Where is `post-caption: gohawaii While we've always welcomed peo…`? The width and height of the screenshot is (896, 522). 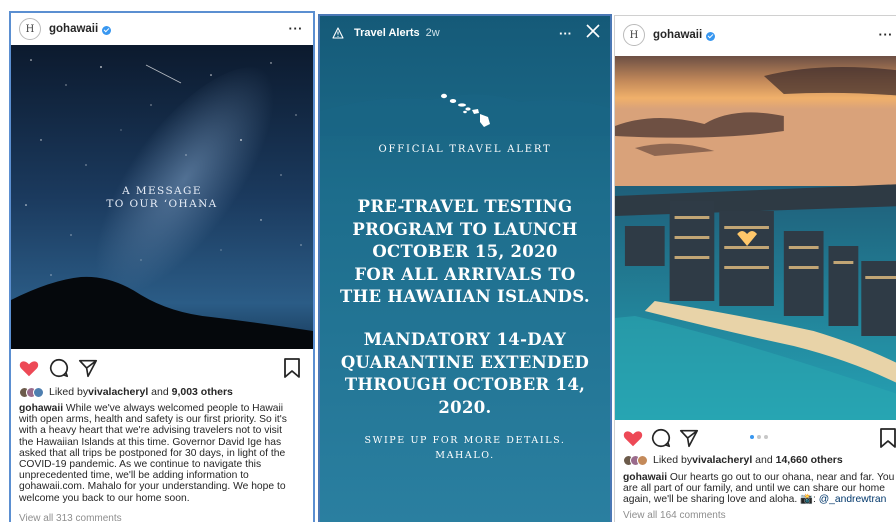 post-caption: gohawaii While we've always welcomed peo… is located at coordinates (153, 453).